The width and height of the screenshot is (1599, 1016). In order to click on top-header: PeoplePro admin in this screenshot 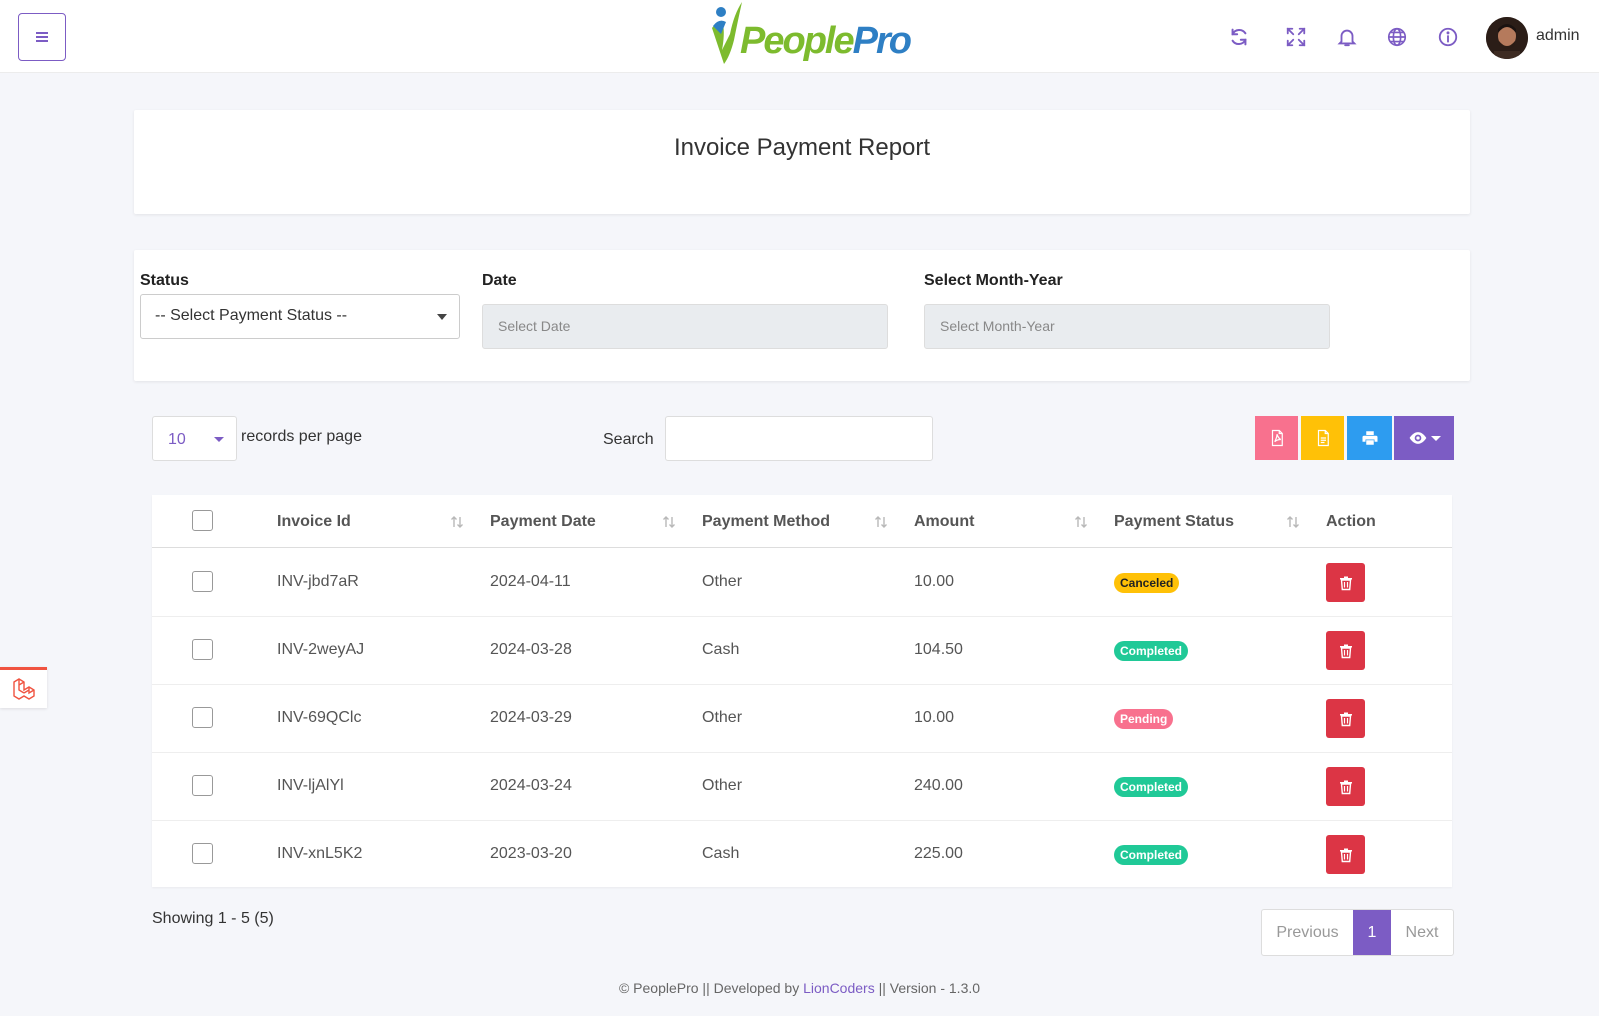, I will do `click(799, 36)`.